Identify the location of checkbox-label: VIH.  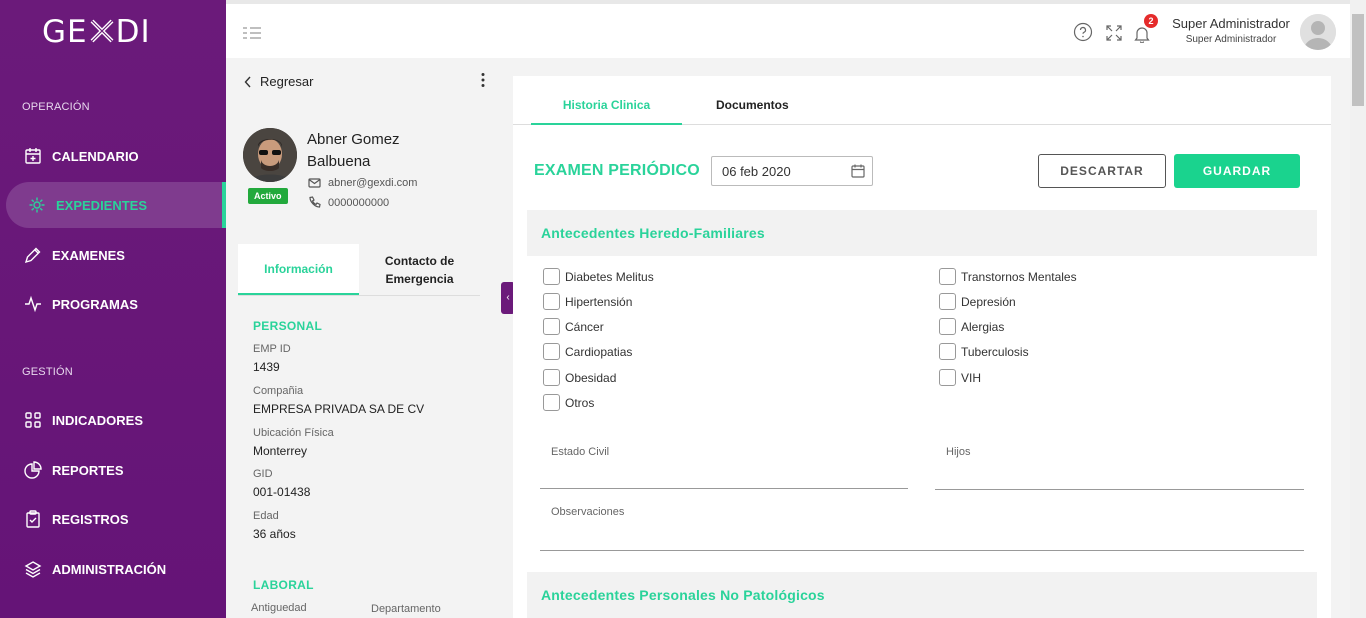
(971, 377).